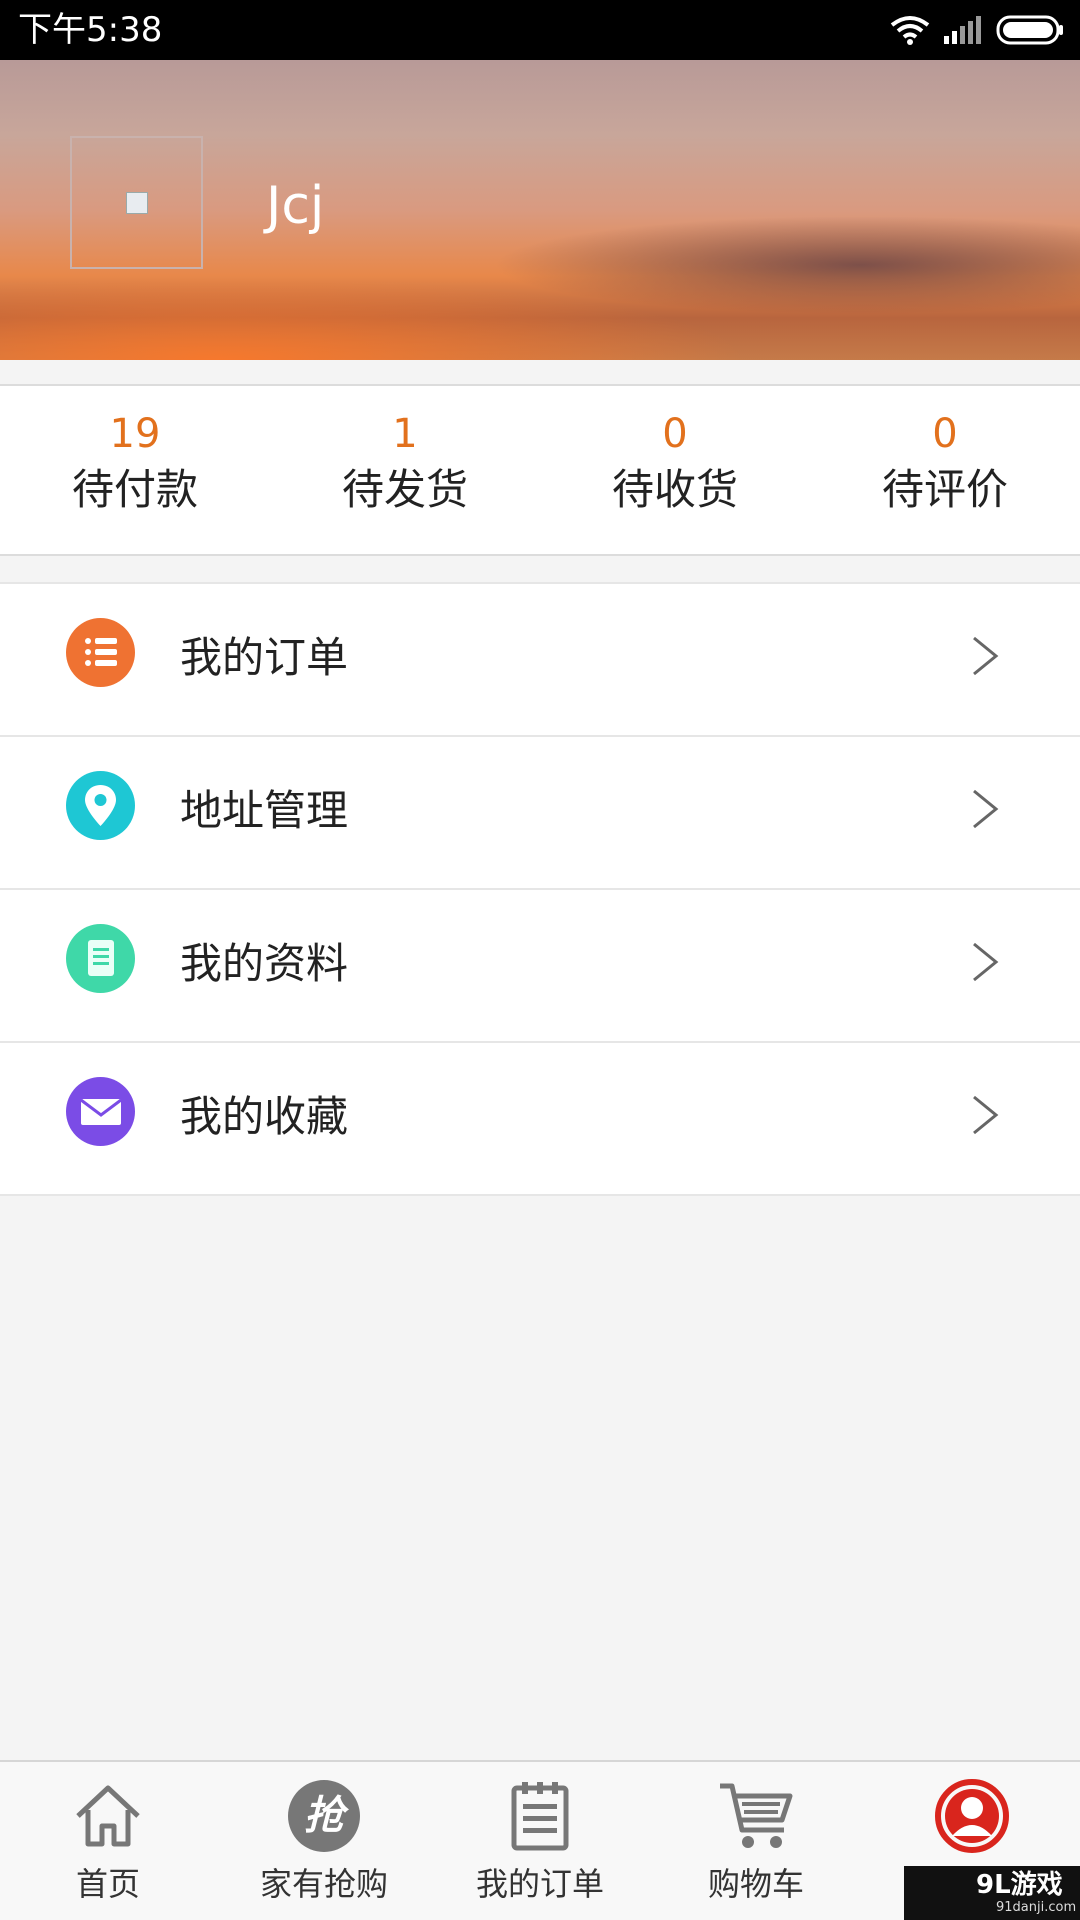 The image size is (1080, 1920). I want to click on wifi-icon, so click(910, 30).